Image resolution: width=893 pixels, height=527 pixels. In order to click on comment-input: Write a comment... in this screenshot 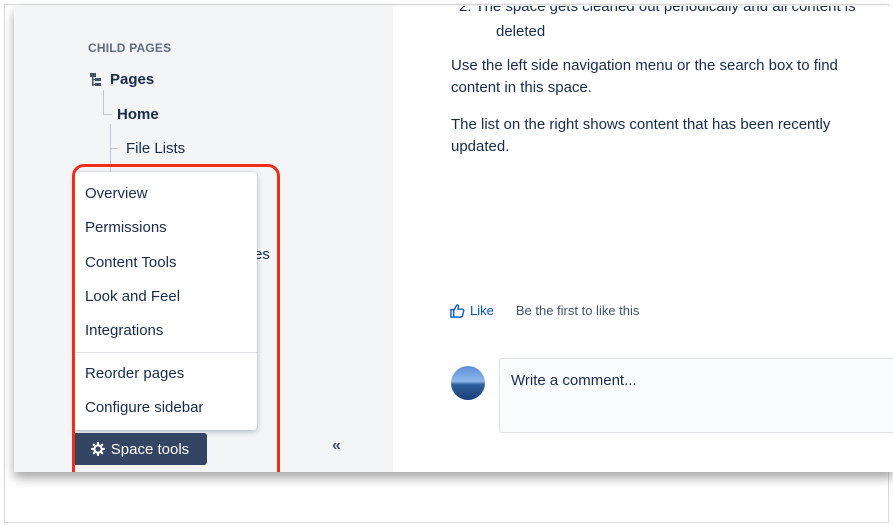, I will do `click(696, 395)`.